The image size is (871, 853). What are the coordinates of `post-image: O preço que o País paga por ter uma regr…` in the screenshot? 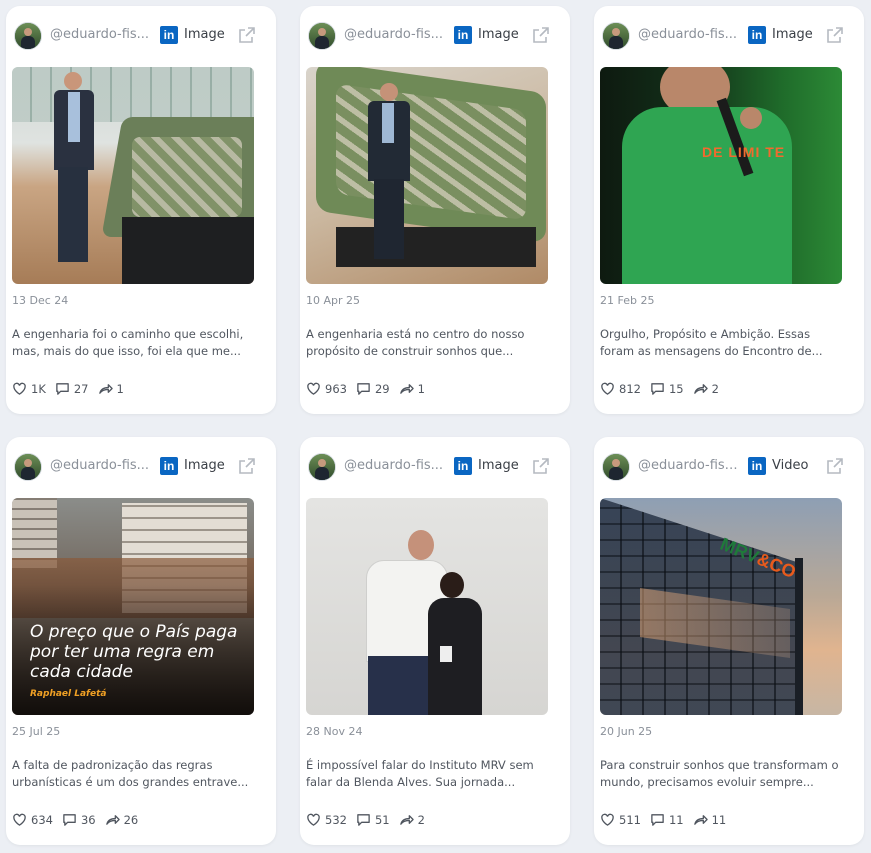 It's located at (133, 606).